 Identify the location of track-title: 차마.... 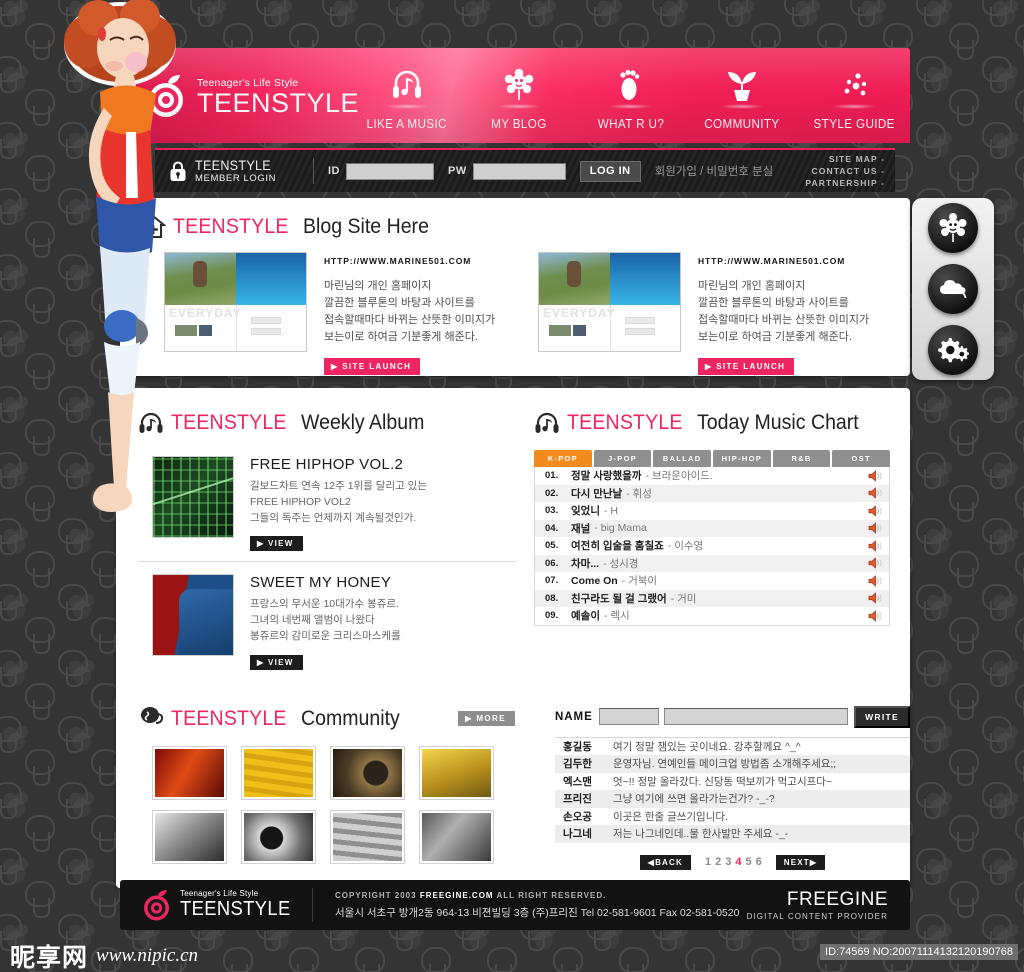
(585, 563).